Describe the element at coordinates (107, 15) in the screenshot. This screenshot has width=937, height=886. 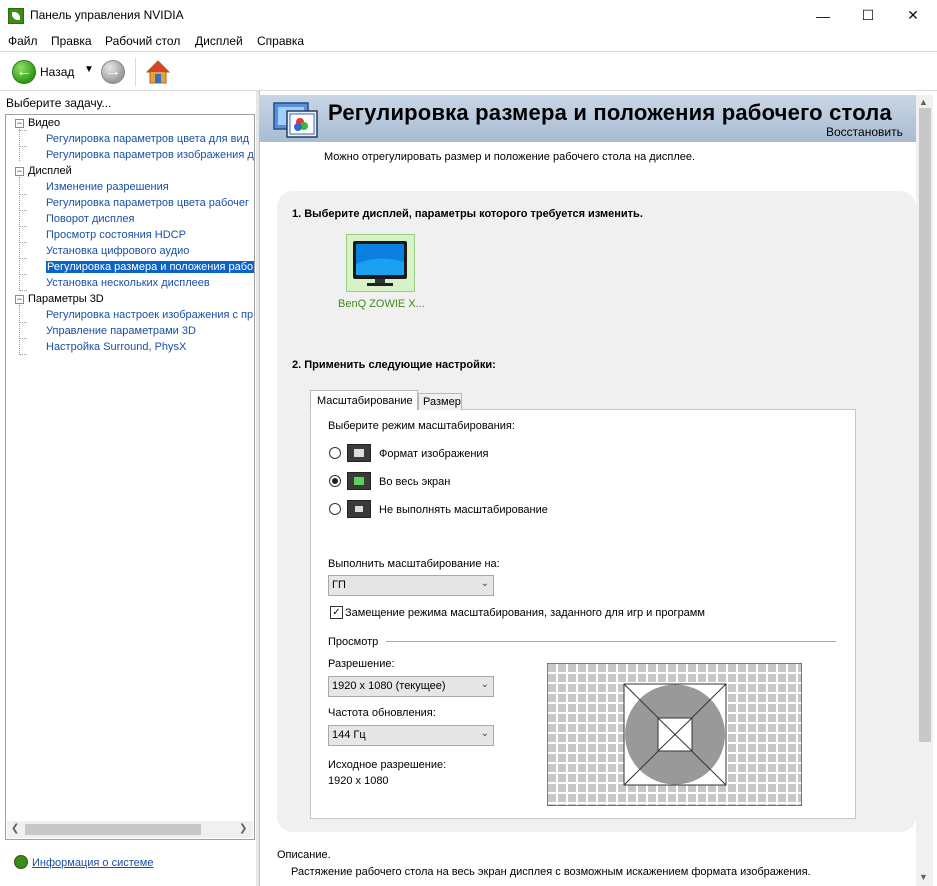
I see `window-title: Панель управления NVIDIA` at that location.